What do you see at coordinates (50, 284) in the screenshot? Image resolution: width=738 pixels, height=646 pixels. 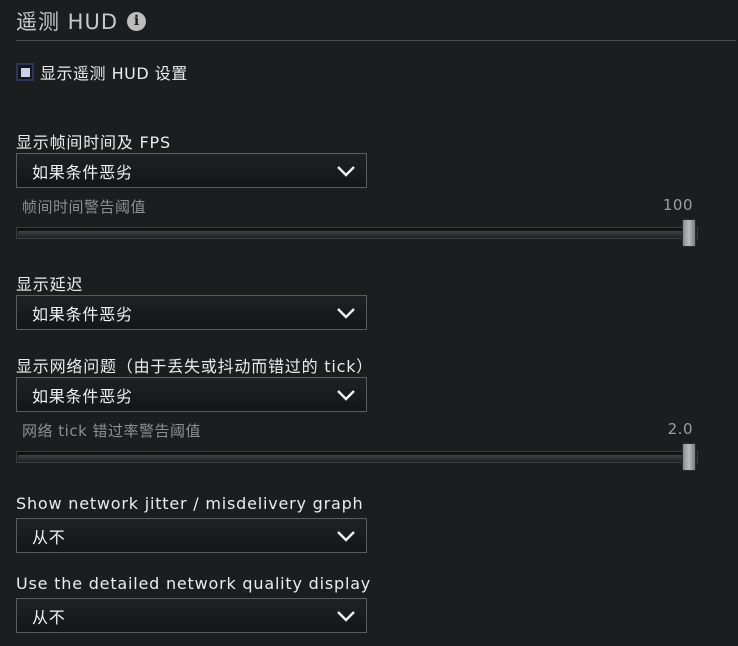 I see `latency-label: 显示延迟` at bounding box center [50, 284].